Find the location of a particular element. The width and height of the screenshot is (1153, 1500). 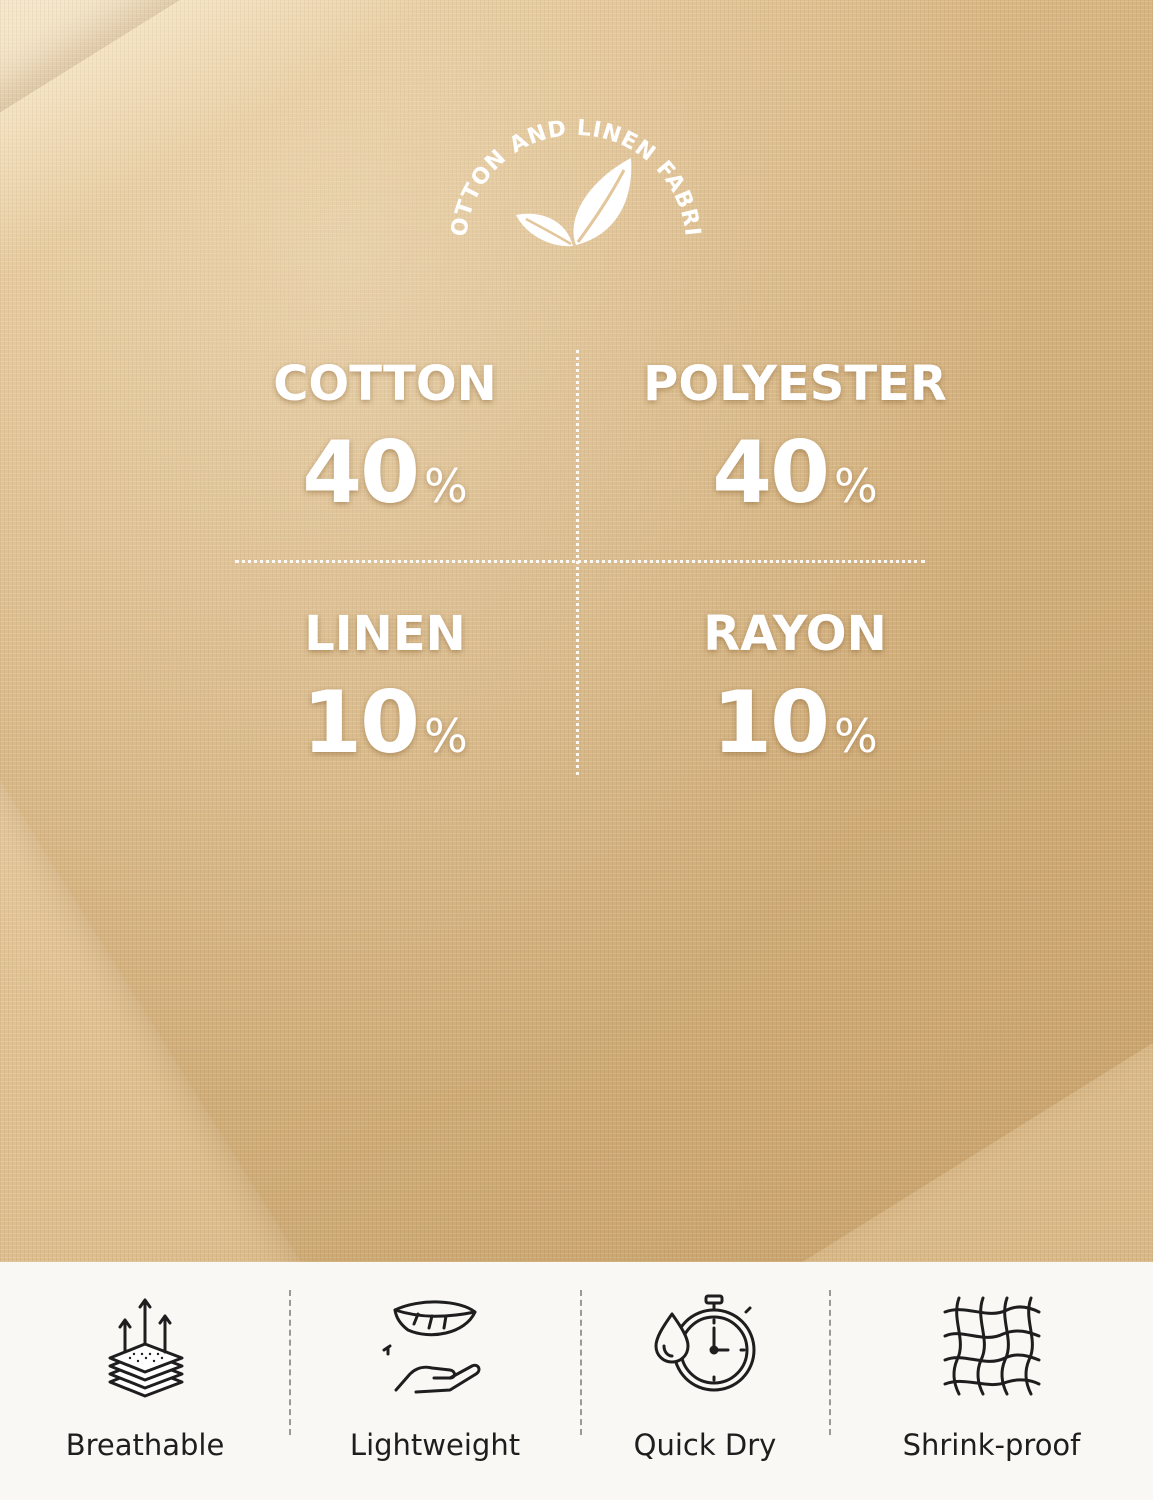

feature-label: Shrink-proof is located at coordinates (991, 1445).